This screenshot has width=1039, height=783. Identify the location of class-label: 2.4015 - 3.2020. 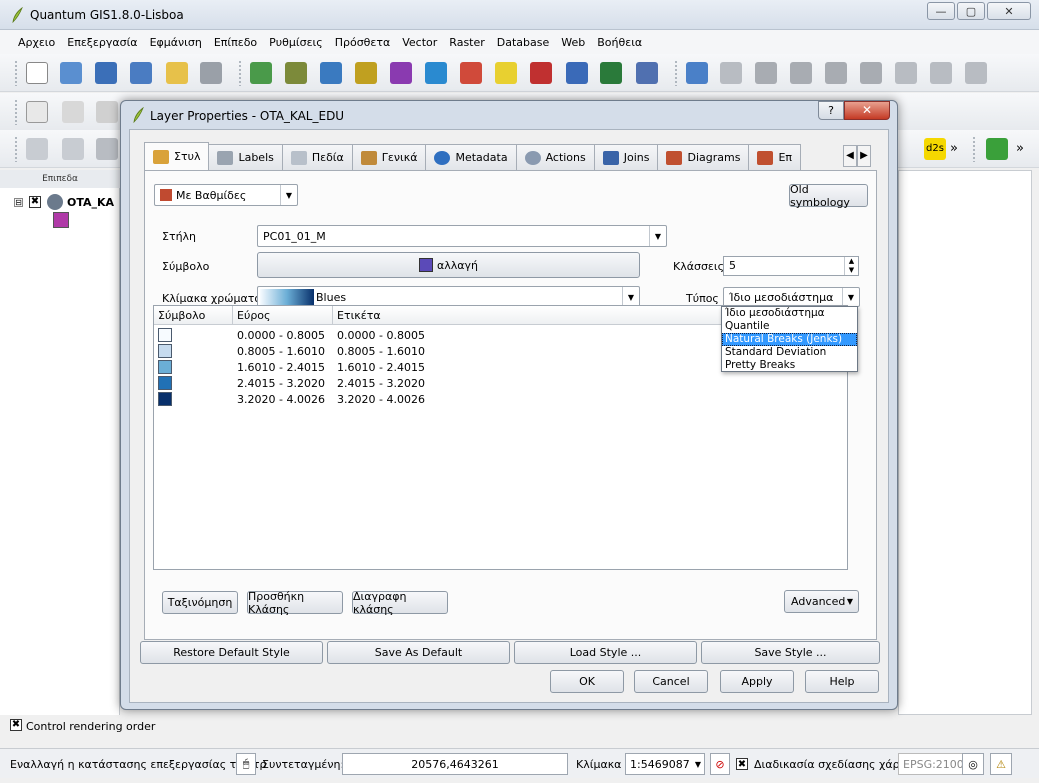
(381, 383).